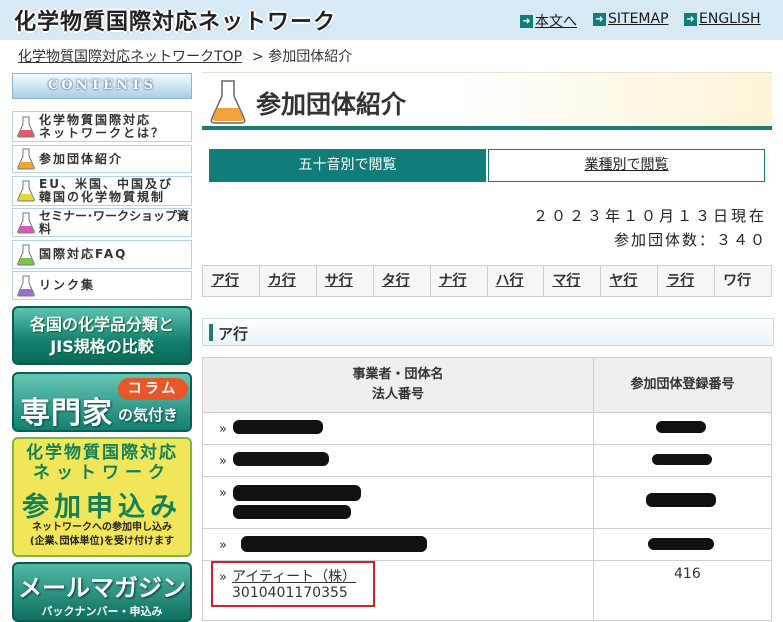 The height and width of the screenshot is (622, 783). I want to click on heading-bar, so click(211, 332).